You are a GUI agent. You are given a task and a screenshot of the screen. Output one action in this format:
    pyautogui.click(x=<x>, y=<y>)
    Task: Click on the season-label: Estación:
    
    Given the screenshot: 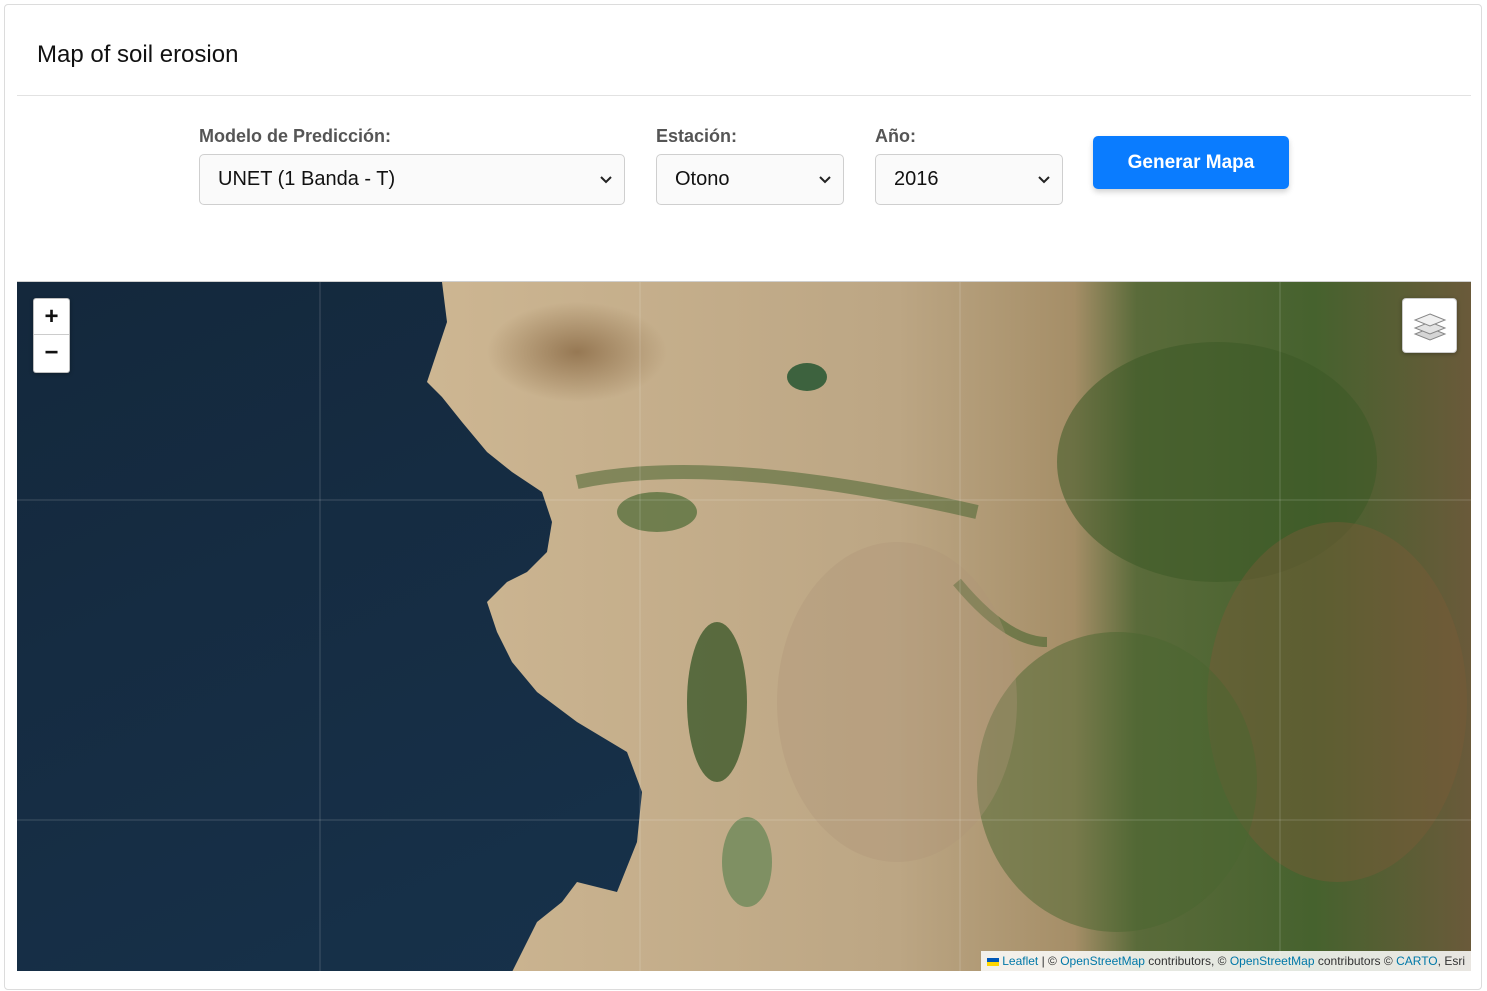 What is the action you would take?
    pyautogui.click(x=697, y=136)
    